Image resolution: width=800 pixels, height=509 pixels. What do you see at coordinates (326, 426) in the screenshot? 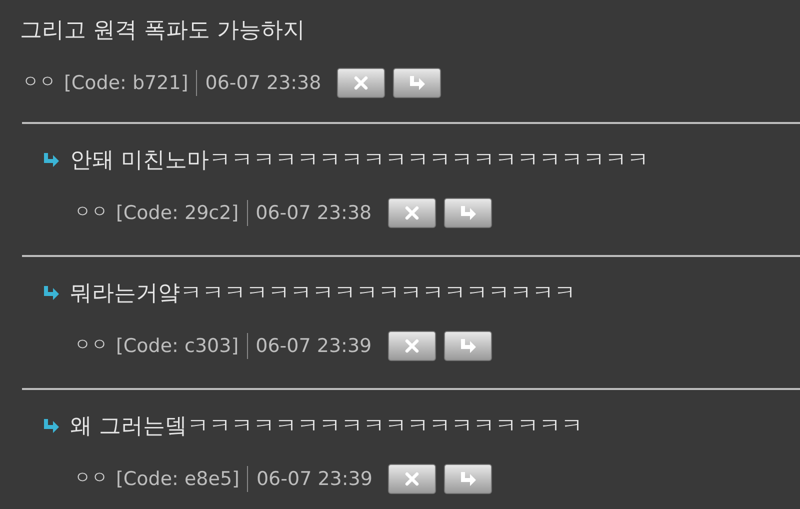
I see `comment-text: 왜 그러는뎈ㅋㅋㅋㅋㅋㅋㅋㅋㅋㅋㅋㅋㅋㅋㅋㅋㅋㅋ` at bounding box center [326, 426].